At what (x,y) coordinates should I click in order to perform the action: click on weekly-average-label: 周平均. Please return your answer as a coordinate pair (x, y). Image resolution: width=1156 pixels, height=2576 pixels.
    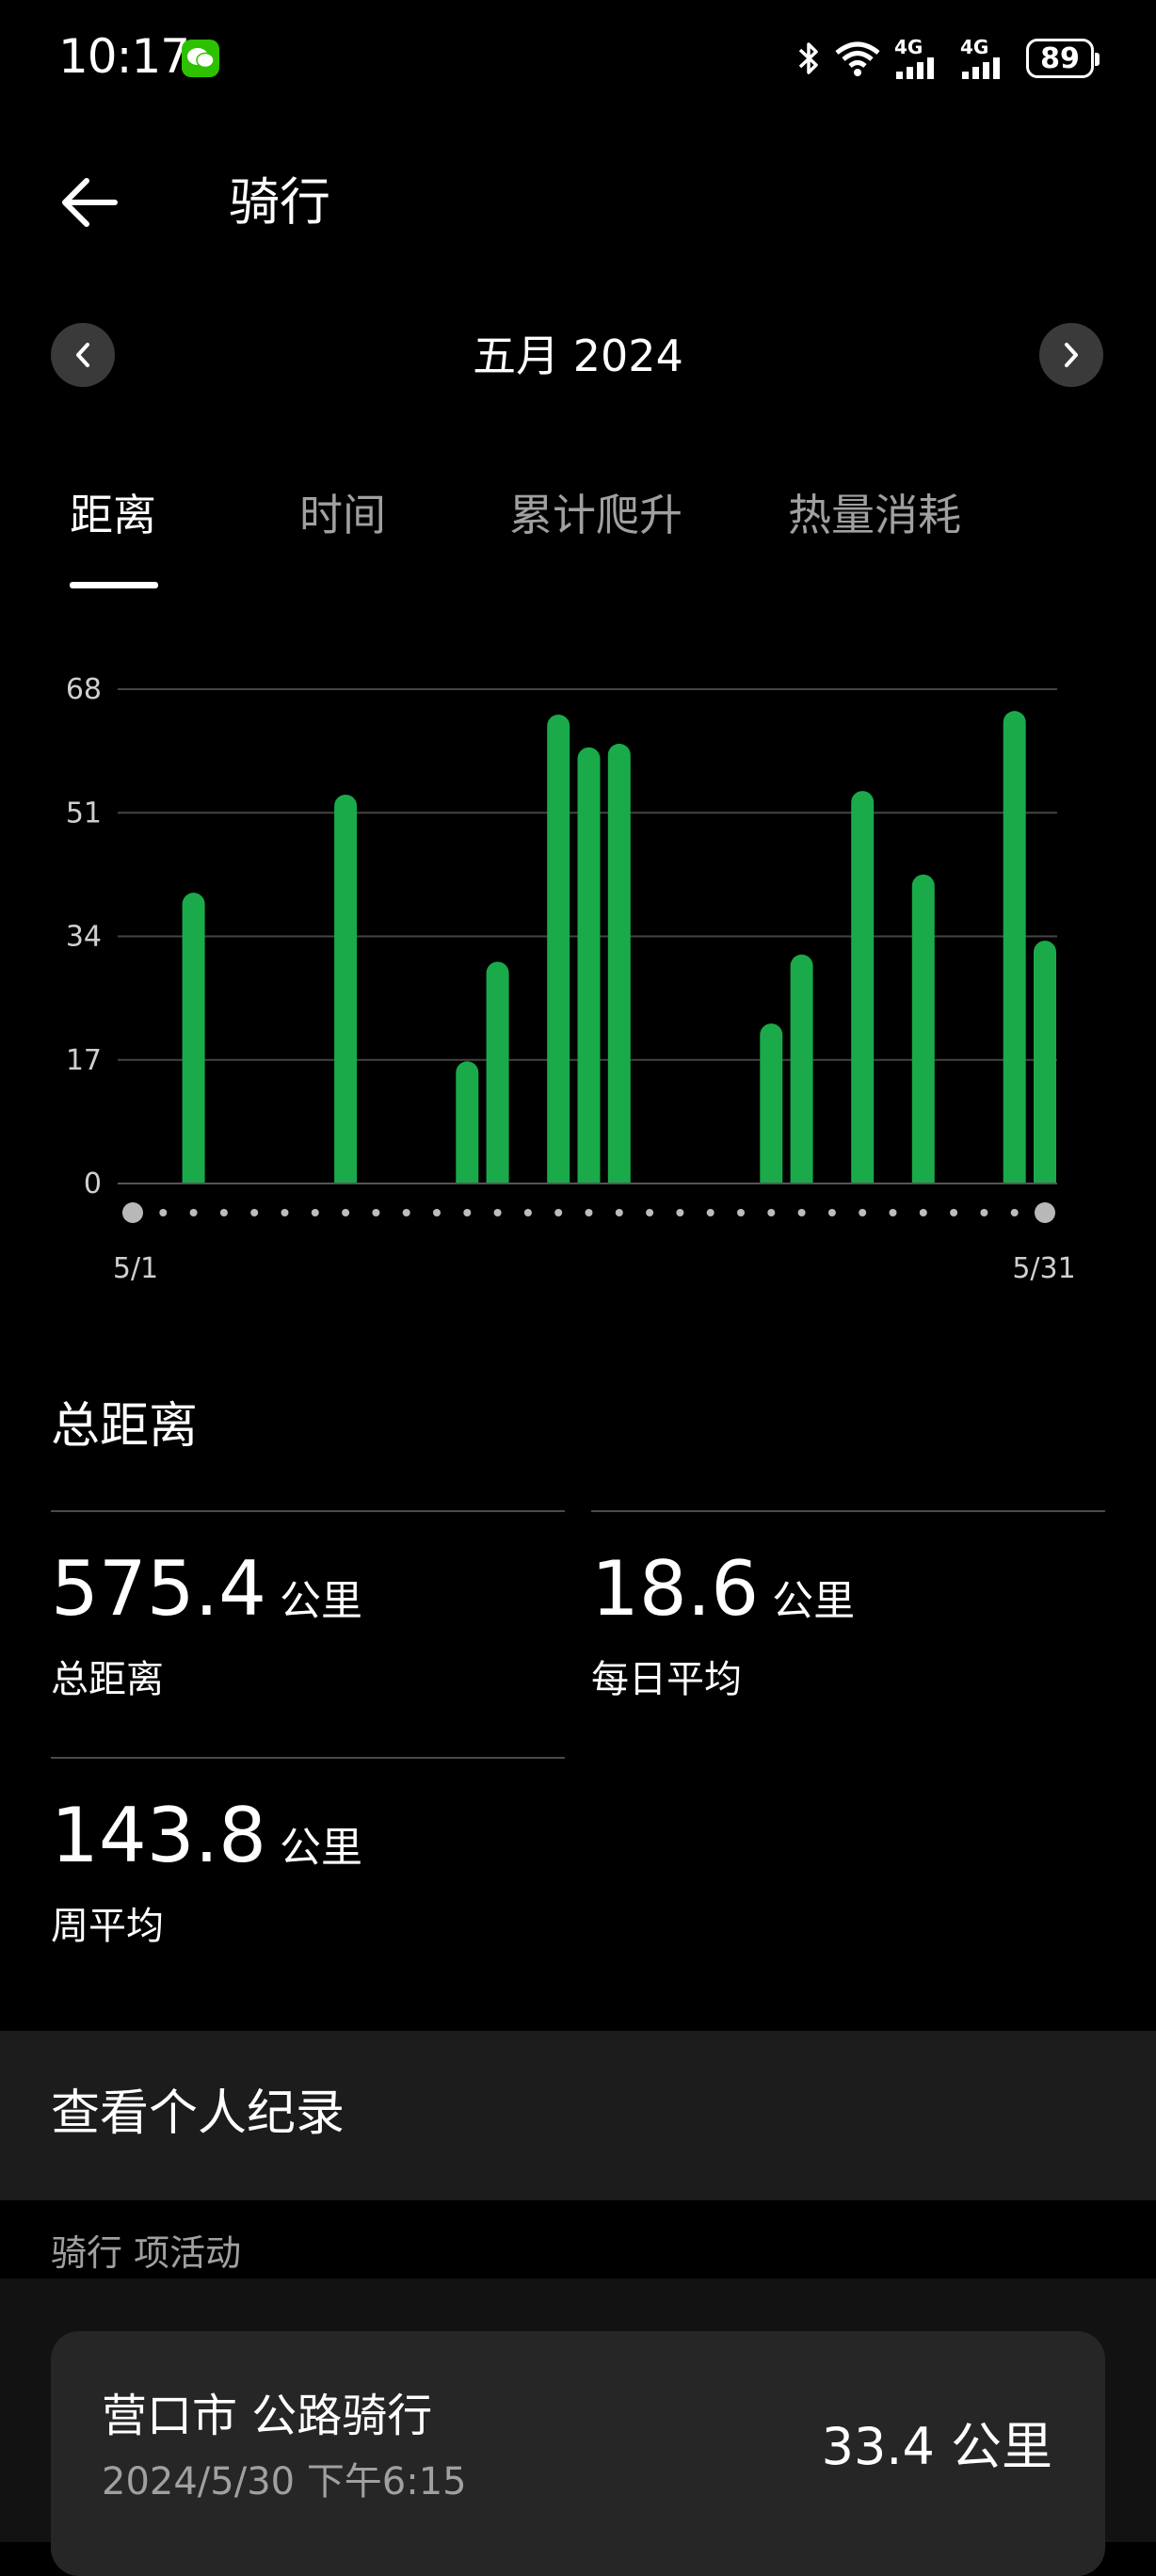
    Looking at the image, I should click on (107, 1926).